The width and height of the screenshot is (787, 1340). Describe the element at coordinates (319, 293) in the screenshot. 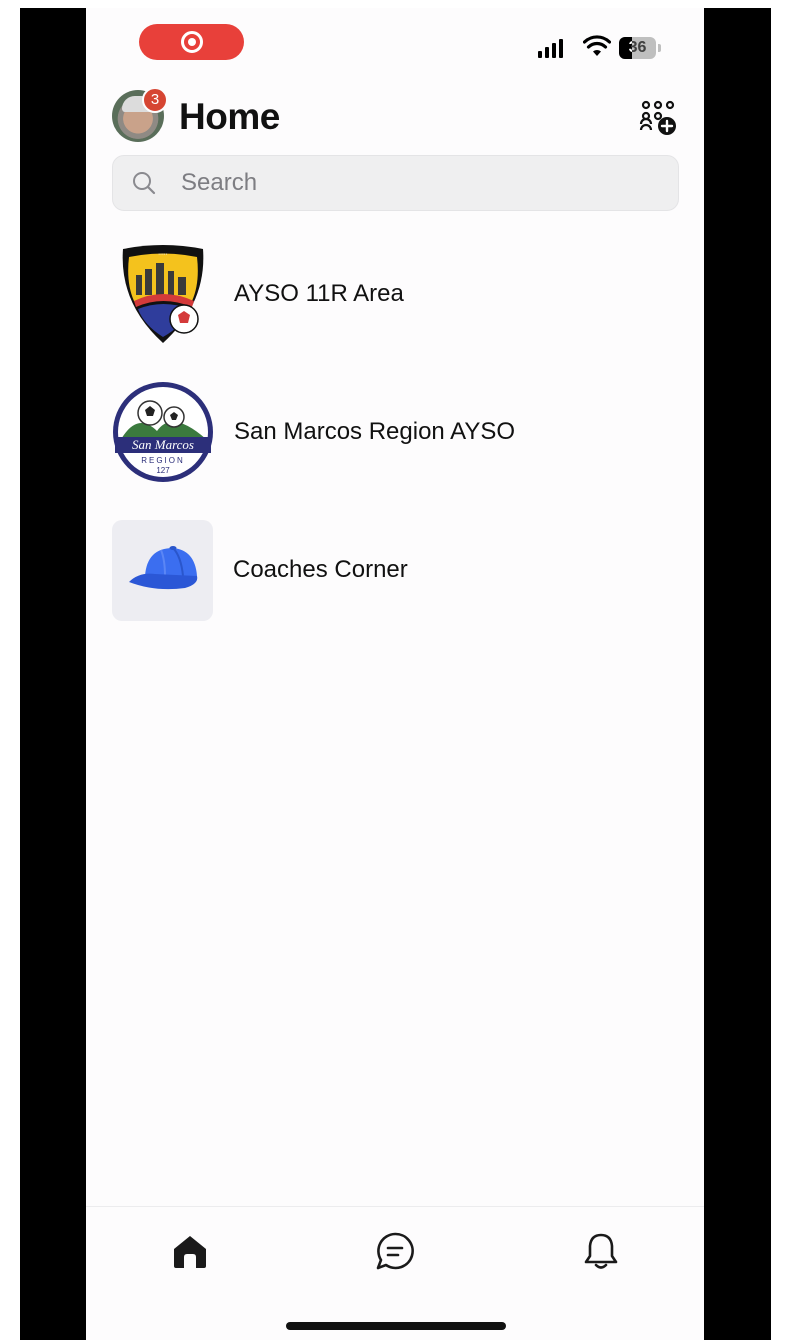

I see `group-name: AYSO 11R Area` at that location.